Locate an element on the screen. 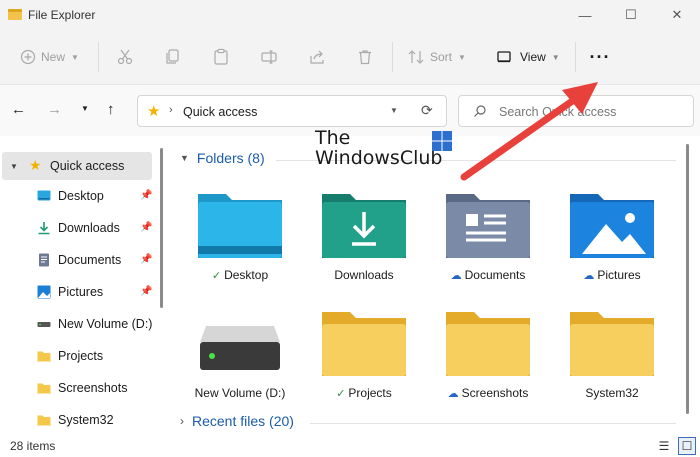 This screenshot has height=457, width=700. desktop-icon is located at coordinates (44, 195).